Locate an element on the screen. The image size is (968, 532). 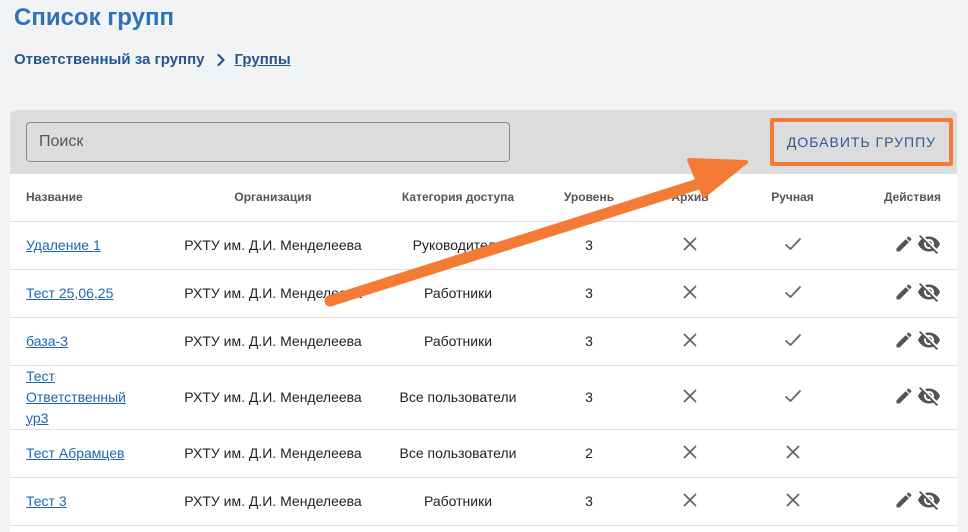
breadcrumb-current: Группы is located at coordinates (263, 59).